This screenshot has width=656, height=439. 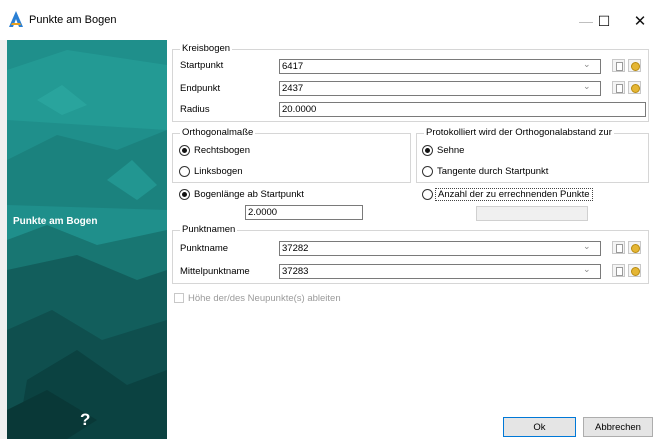 What do you see at coordinates (179, 298) in the screenshot?
I see `hoehe-checkbox` at bounding box center [179, 298].